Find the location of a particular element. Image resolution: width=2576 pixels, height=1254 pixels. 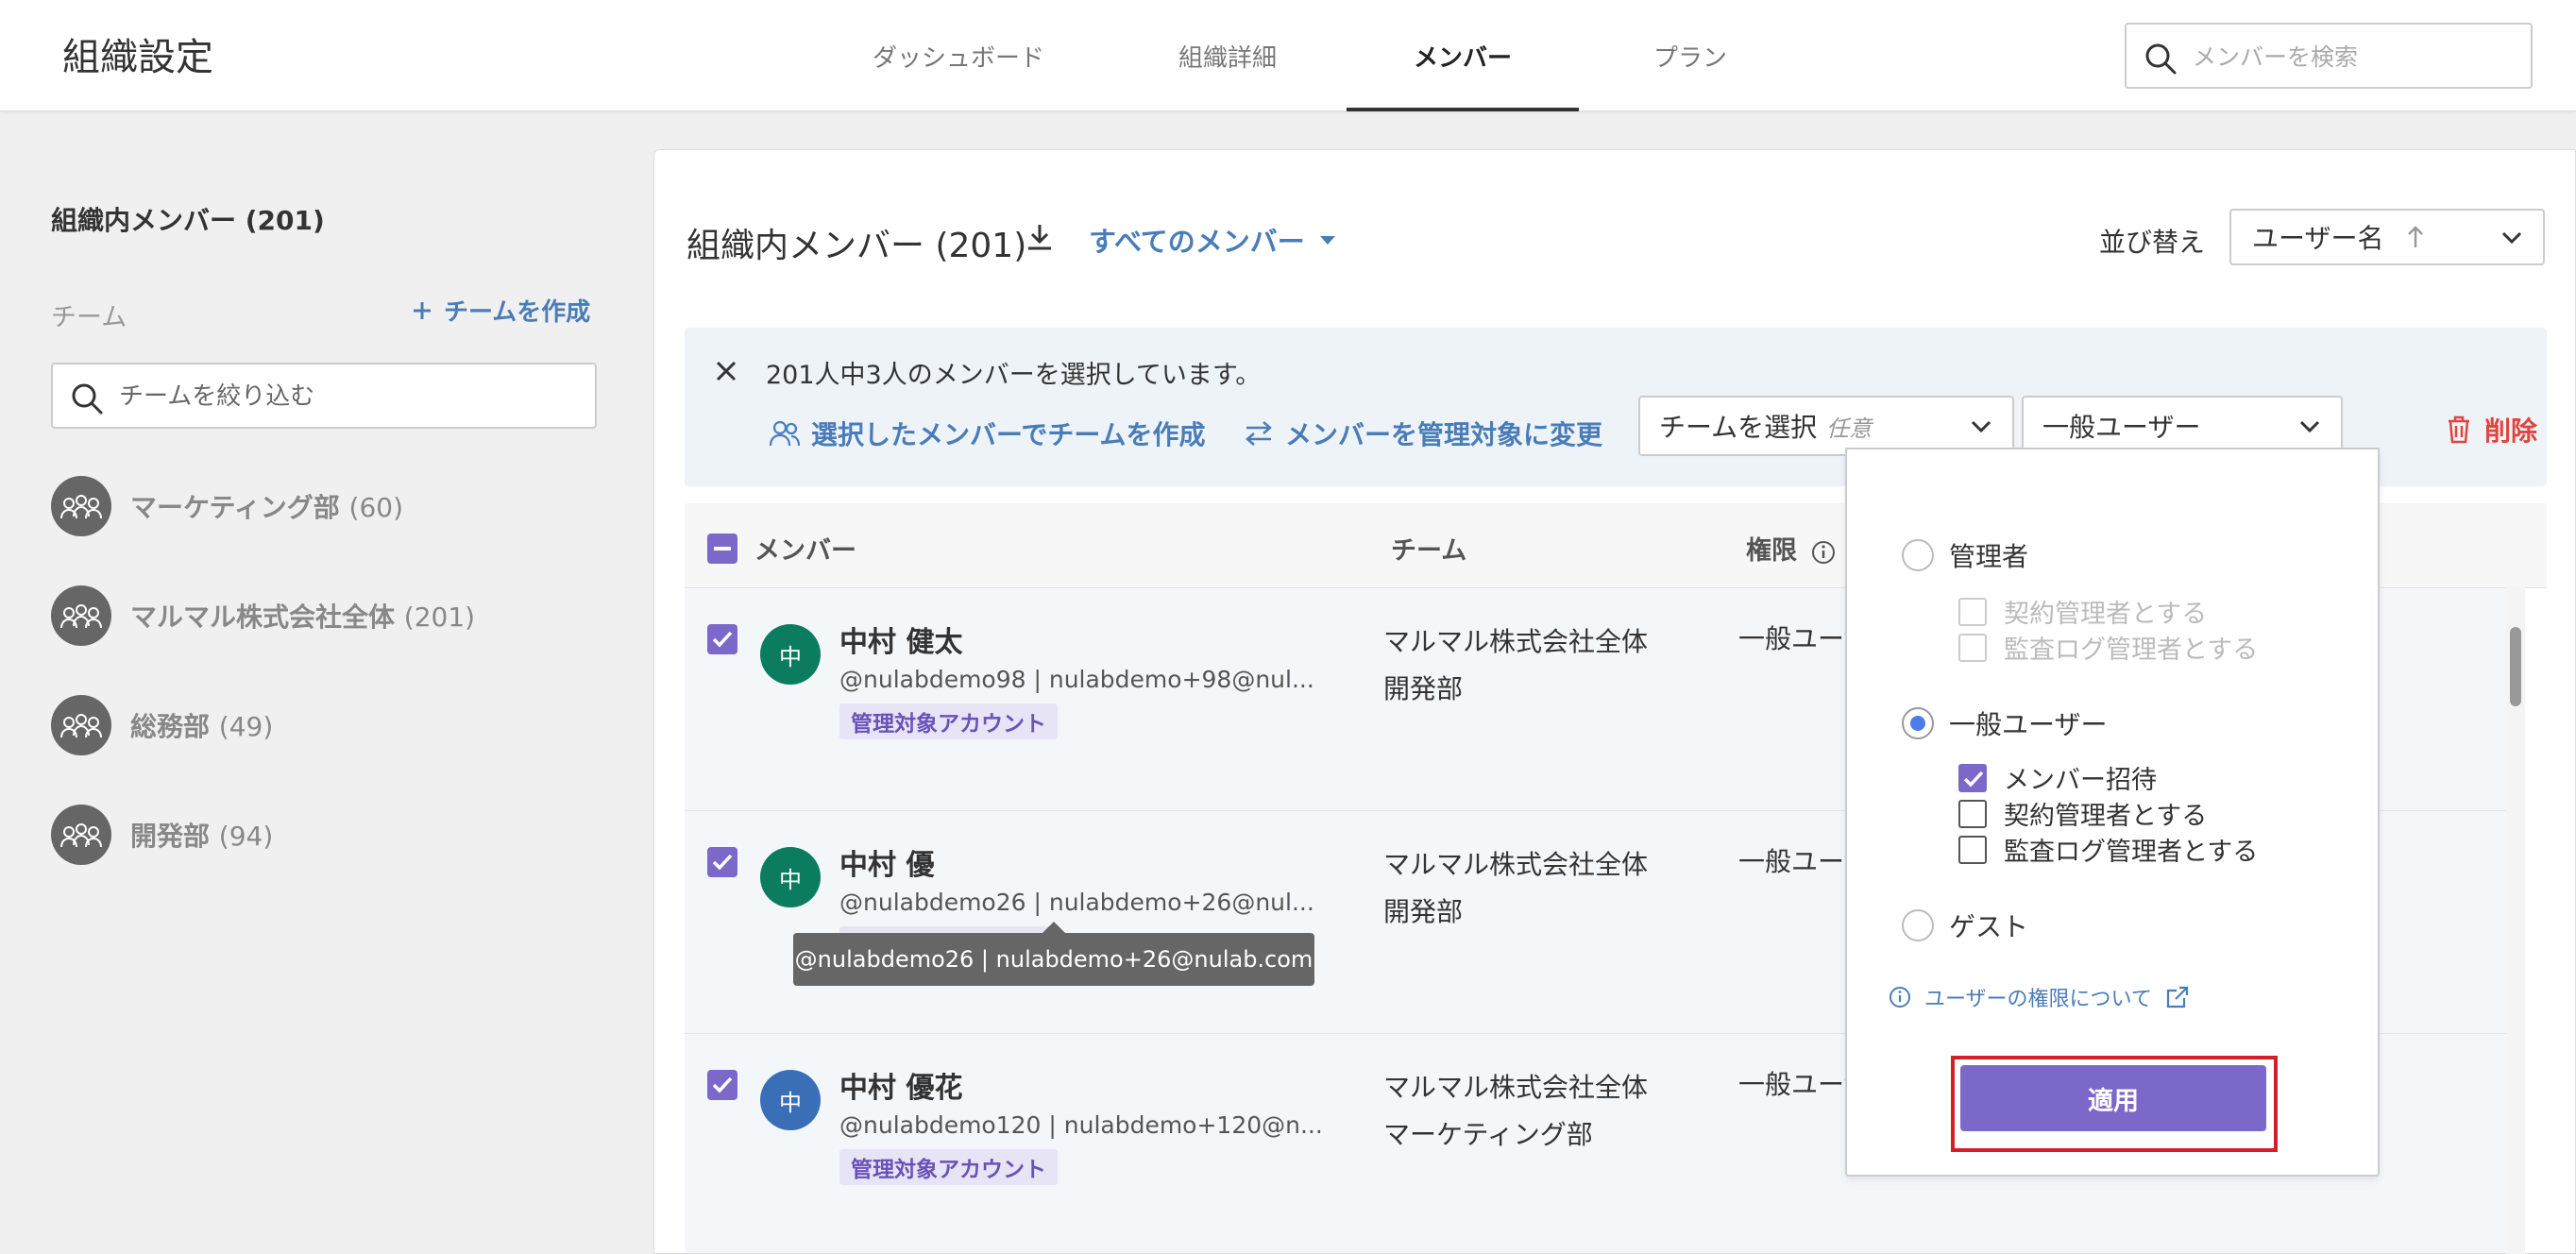

member-search-box is located at coordinates (2329, 56).